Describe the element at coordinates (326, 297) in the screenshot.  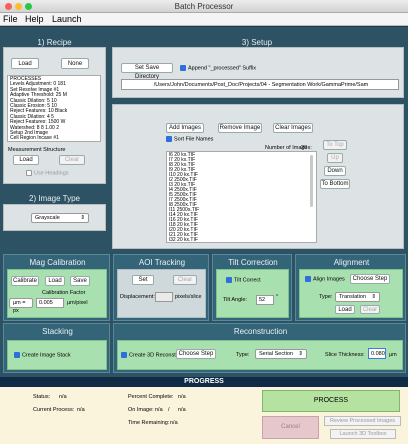
I see `align-type-label: Type:` at that location.